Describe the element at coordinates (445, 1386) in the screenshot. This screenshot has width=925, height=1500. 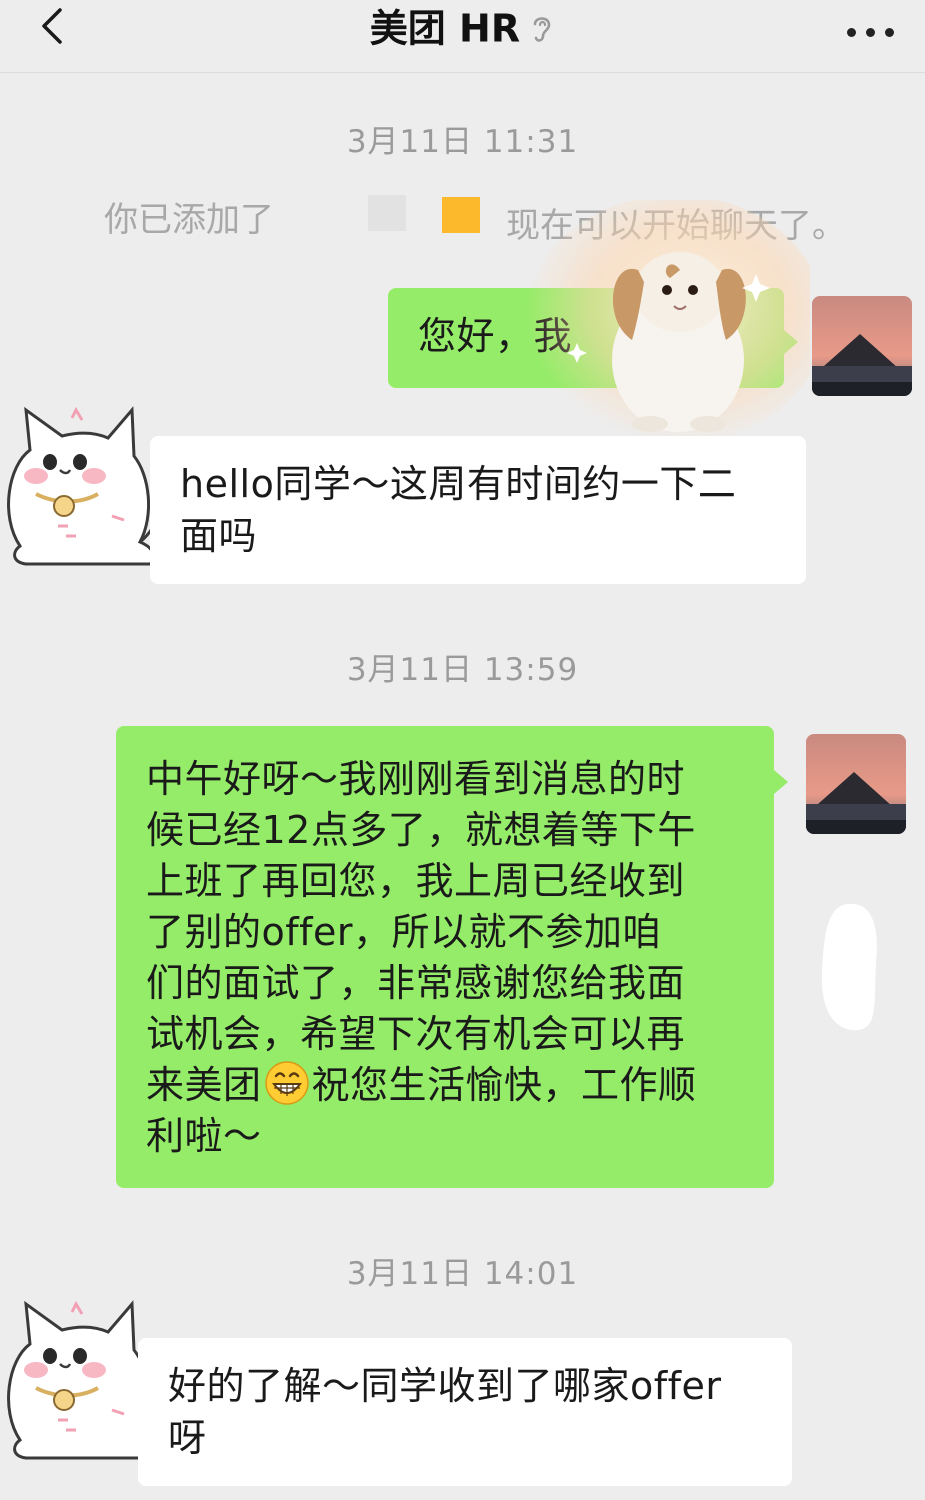
I see `message-line: 好的了解～同学收到了哪家offer` at that location.